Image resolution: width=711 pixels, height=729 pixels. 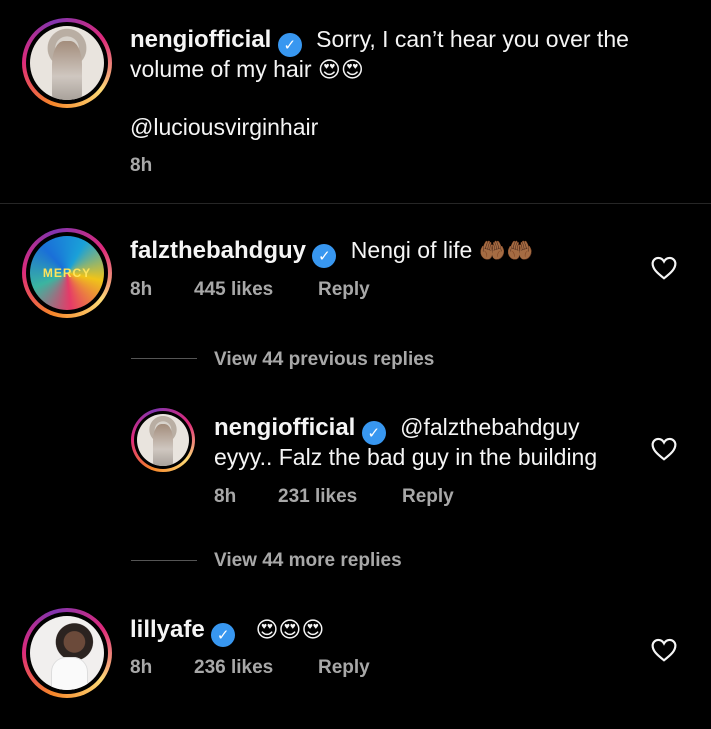 What do you see at coordinates (221, 69) in the screenshot?
I see `caption-text-2: volume of my hair` at bounding box center [221, 69].